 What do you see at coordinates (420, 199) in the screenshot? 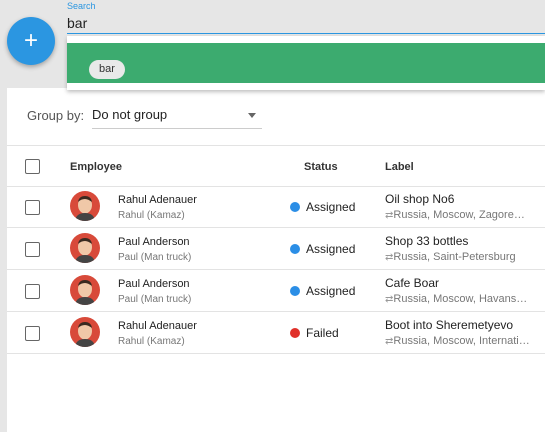
I see `label-name: Oil shop No6` at bounding box center [420, 199].